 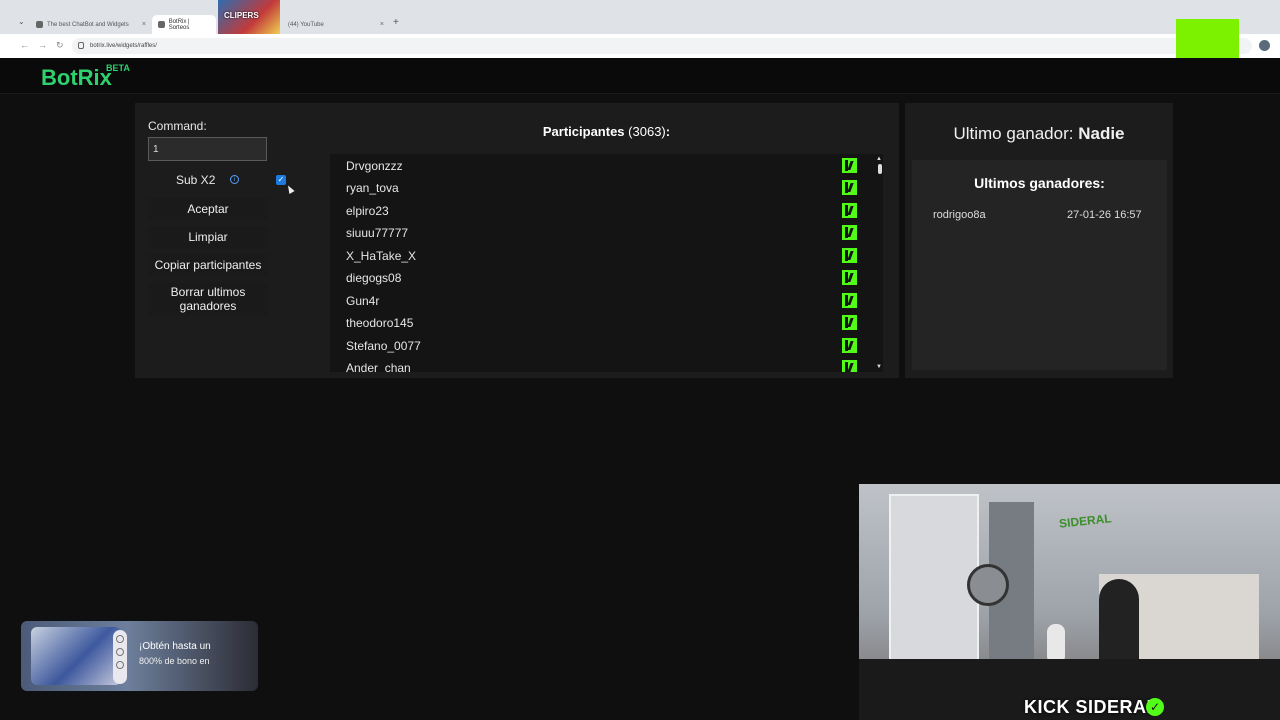 What do you see at coordinates (662, 46) in the screenshot?
I see `url-field: botrix.live/widgets/raffles/` at bounding box center [662, 46].